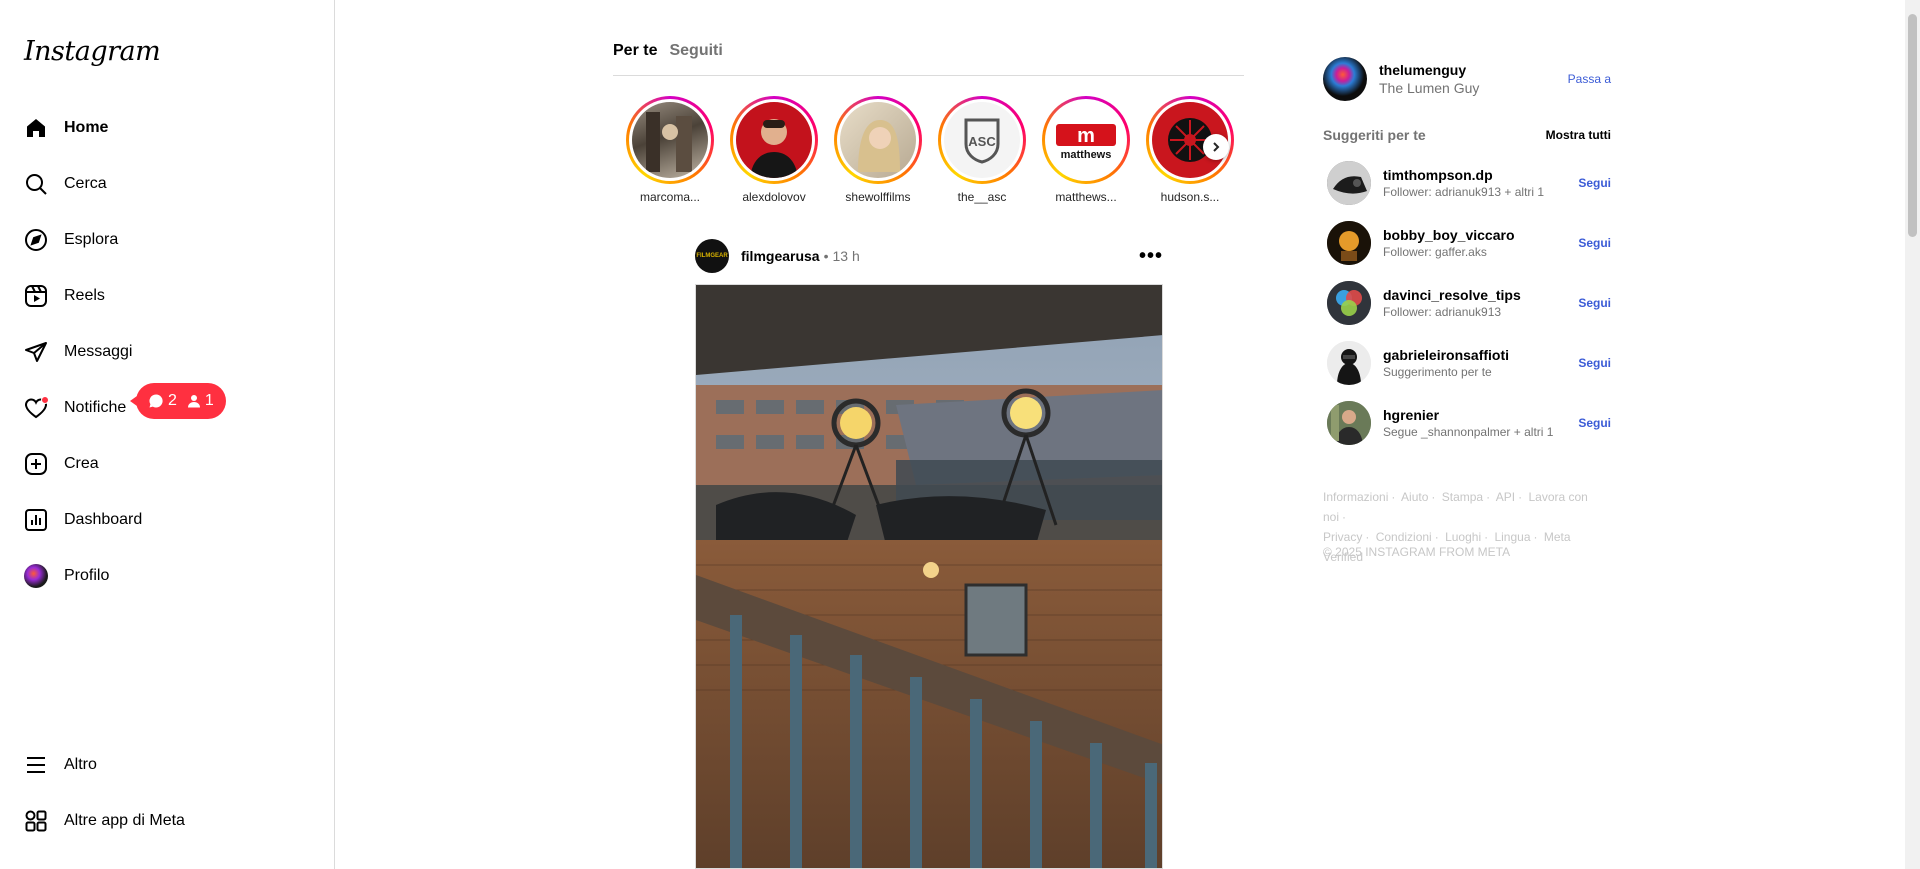  Describe the element at coordinates (162, 765) in the screenshot. I see `sidebar-item-more: Altro` at that location.